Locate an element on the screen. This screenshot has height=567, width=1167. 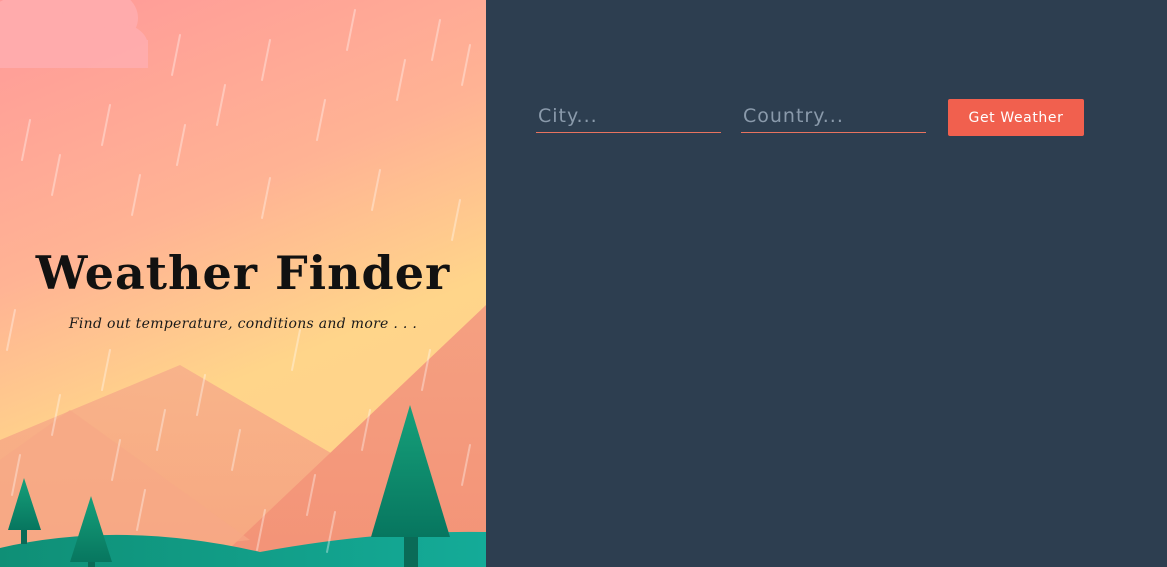
country-input is located at coordinates (833, 116).